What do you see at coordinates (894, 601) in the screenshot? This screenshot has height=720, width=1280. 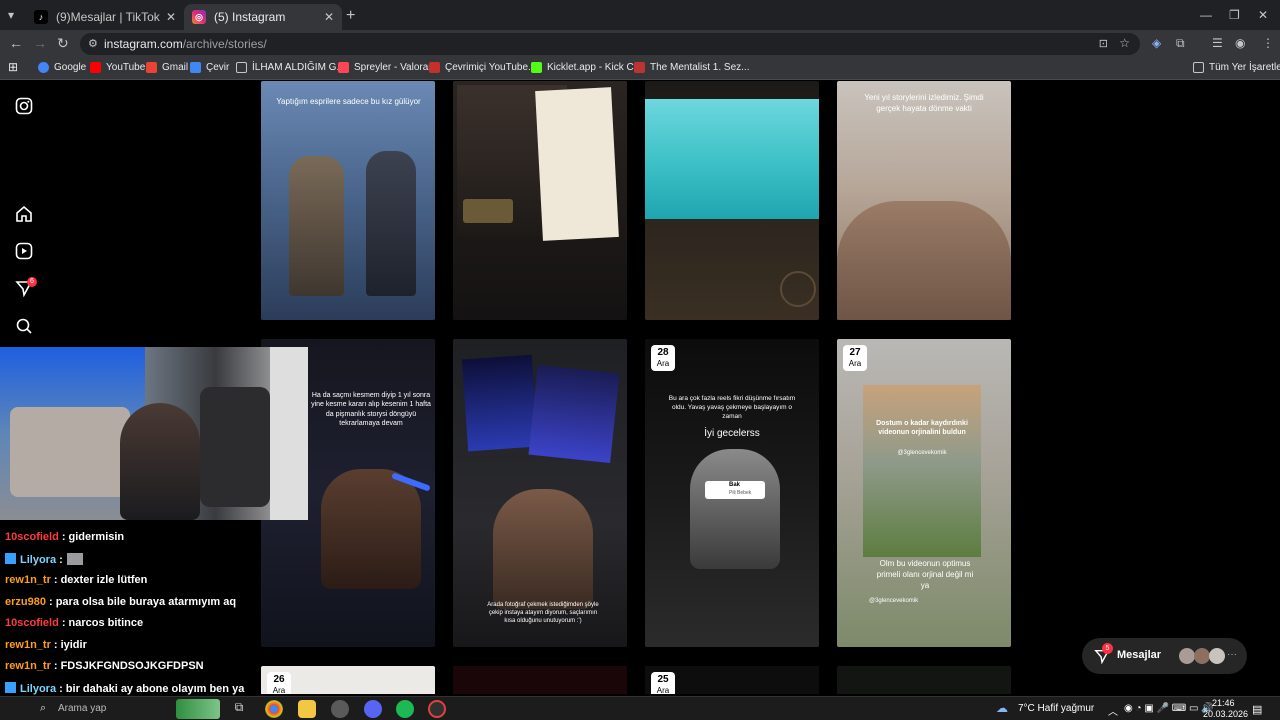 I see `story-handle: @3glencevekomik` at bounding box center [894, 601].